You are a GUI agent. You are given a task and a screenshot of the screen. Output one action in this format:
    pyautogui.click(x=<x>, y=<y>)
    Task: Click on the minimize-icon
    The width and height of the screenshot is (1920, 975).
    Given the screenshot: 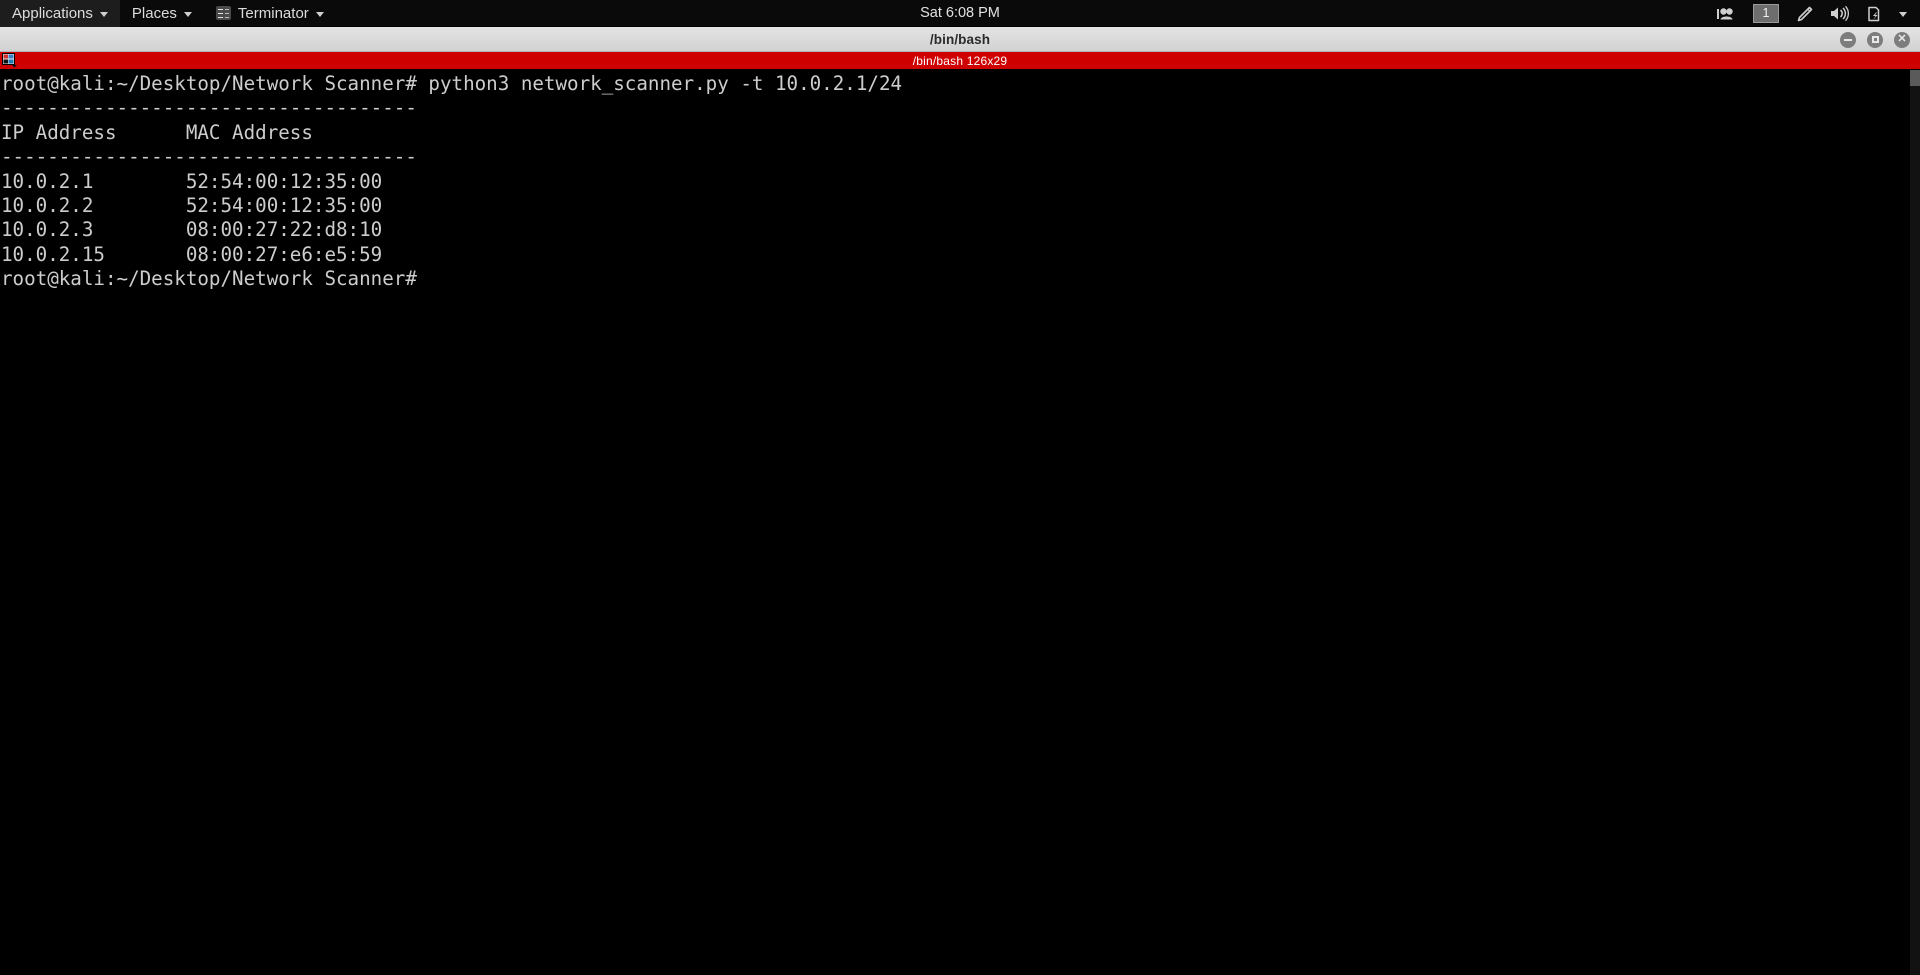 What is the action you would take?
    pyautogui.click(x=1848, y=39)
    